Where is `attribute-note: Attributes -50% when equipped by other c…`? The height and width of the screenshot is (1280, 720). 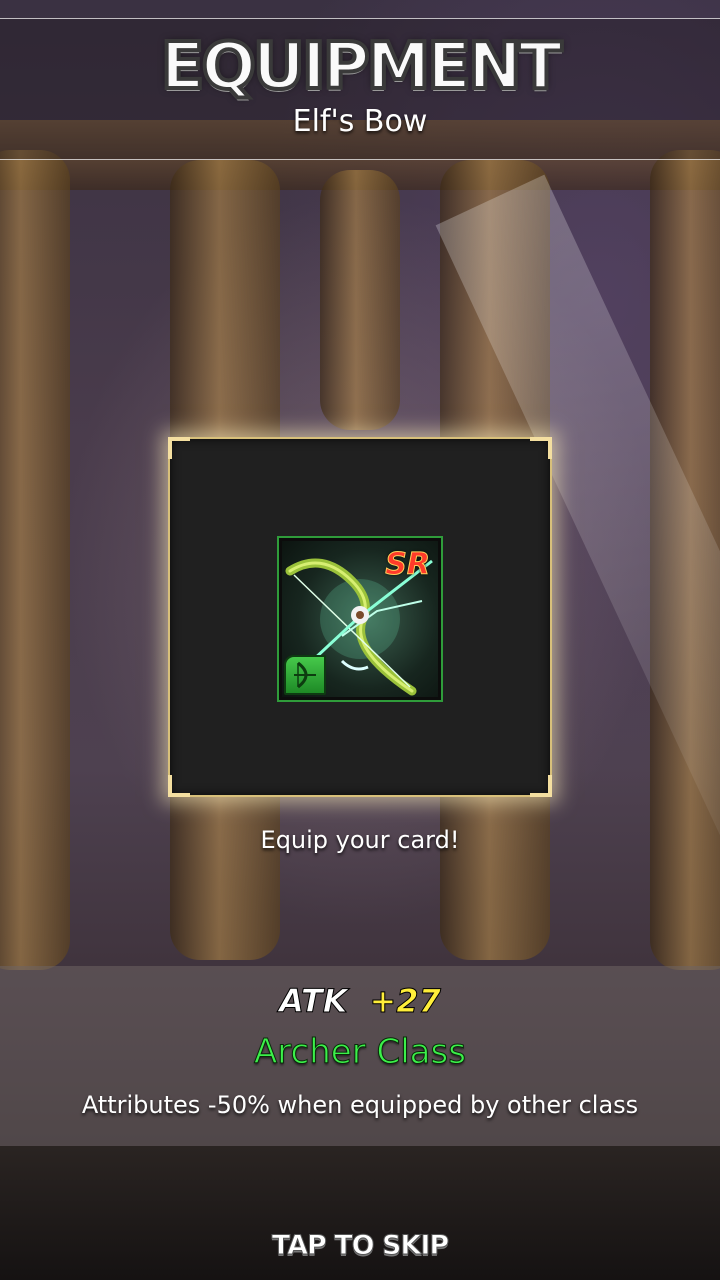 attribute-note: Attributes -50% when equipped by other c… is located at coordinates (360, 1105).